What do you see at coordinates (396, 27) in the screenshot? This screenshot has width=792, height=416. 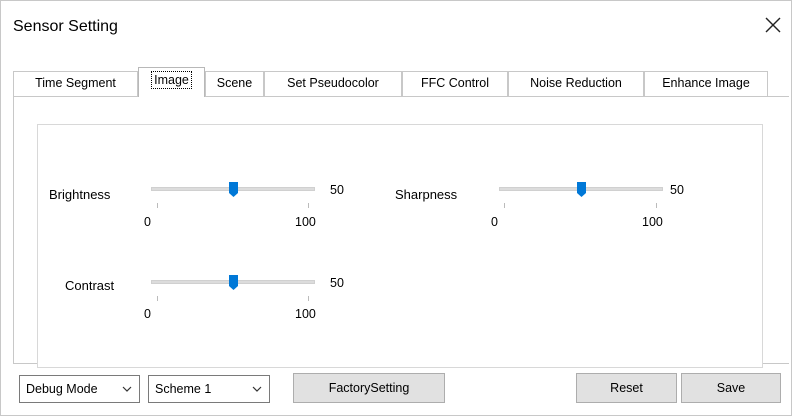 I see `title-bar: Sensor Setting` at bounding box center [396, 27].